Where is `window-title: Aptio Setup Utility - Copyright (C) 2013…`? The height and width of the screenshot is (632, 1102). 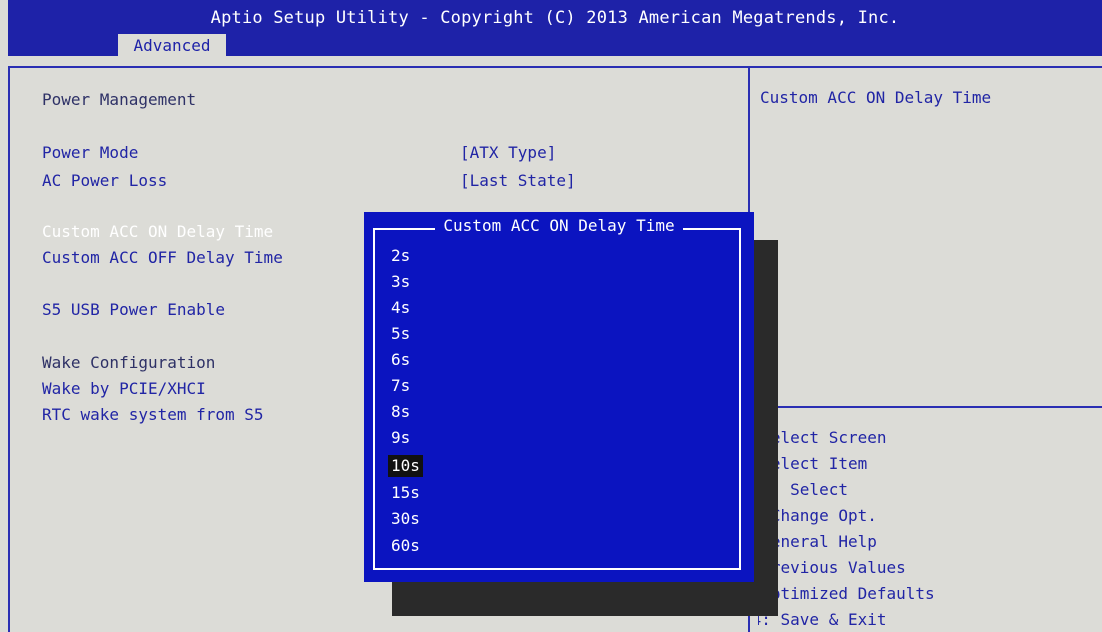 window-title: Aptio Setup Utility - Copyright (C) 2013… is located at coordinates (555, 18).